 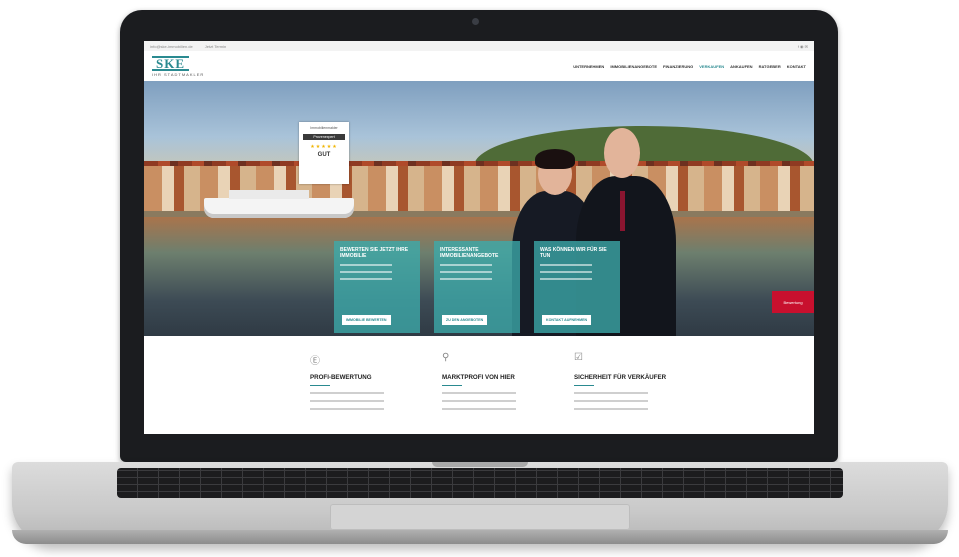 I want to click on lid-notch, so click(x=480, y=464).